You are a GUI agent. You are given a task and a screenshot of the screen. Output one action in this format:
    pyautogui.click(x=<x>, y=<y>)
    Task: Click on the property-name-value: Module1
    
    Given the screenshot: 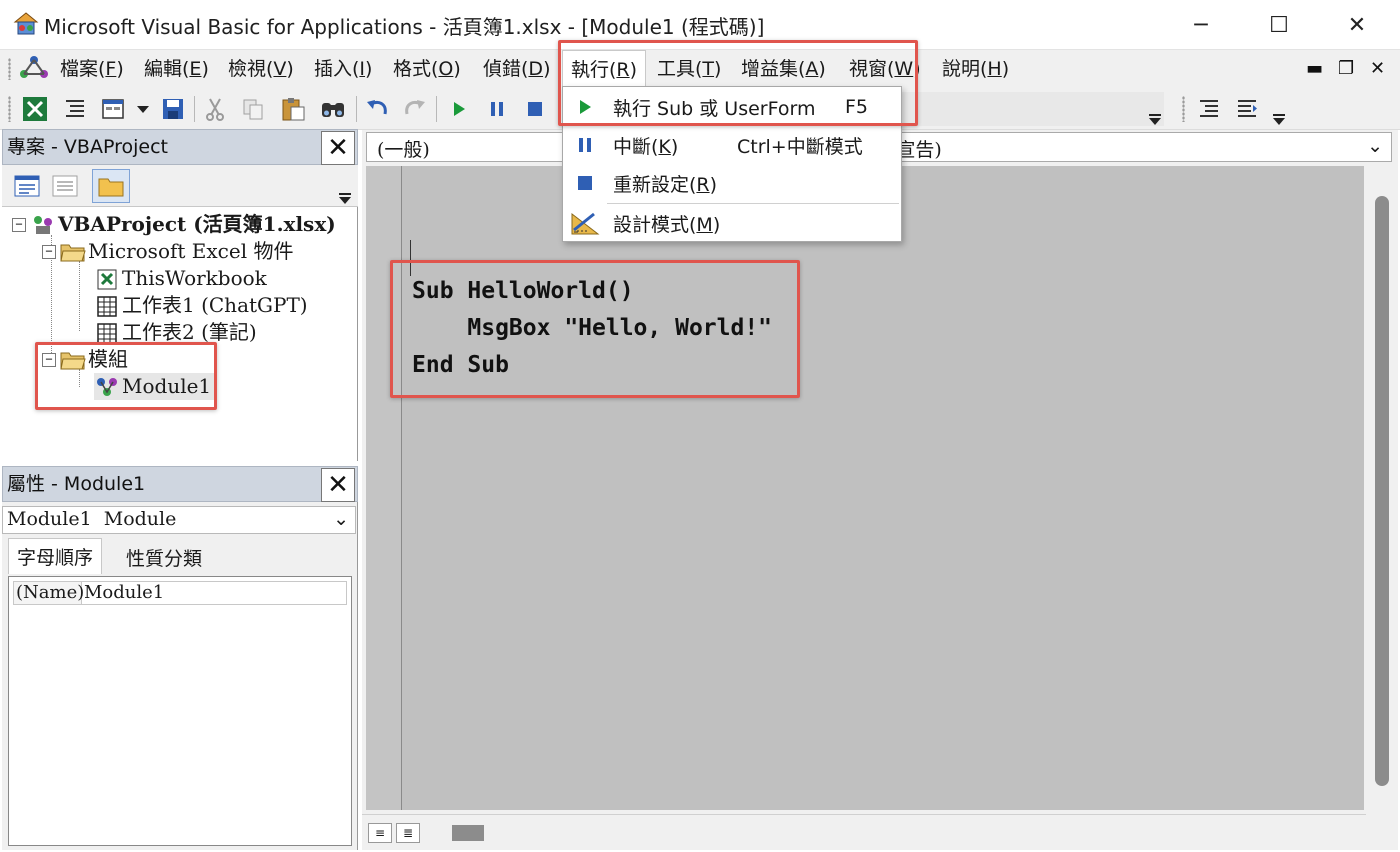 What is the action you would take?
    pyautogui.click(x=123, y=593)
    